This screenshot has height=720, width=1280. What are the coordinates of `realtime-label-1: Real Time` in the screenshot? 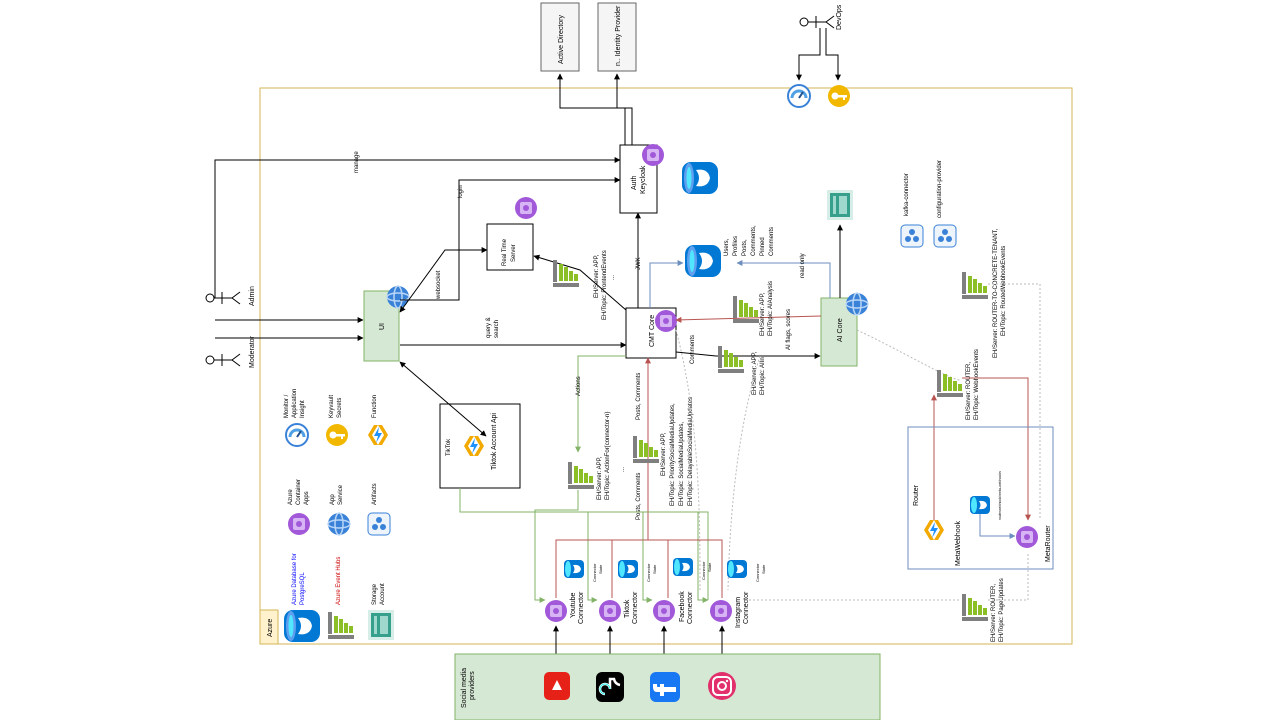 It's located at (505, 252).